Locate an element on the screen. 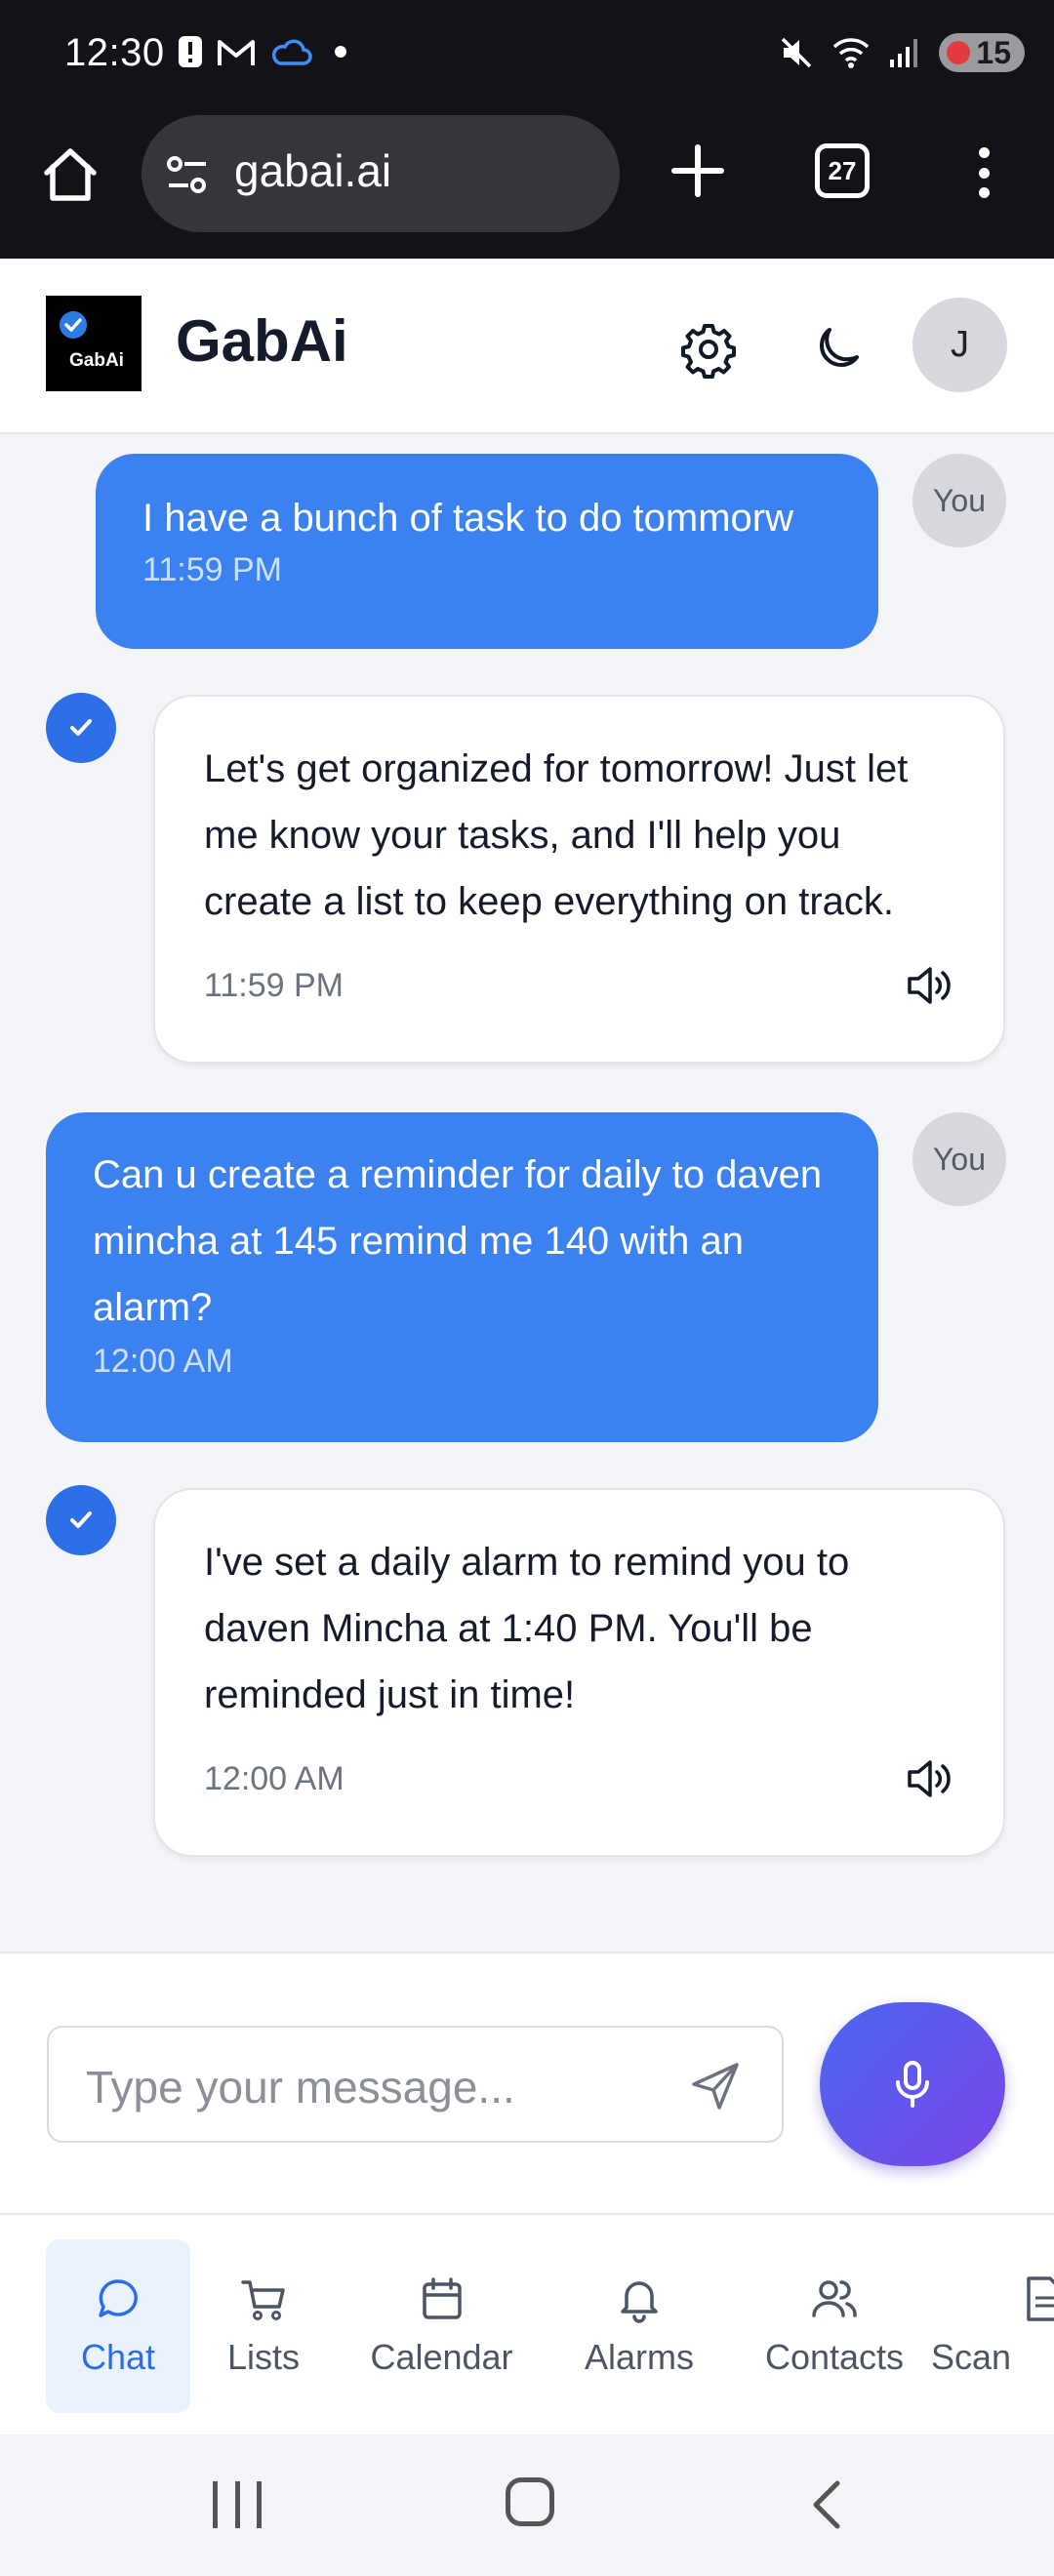  message-footer: 12:00 AM is located at coordinates (579, 1778).